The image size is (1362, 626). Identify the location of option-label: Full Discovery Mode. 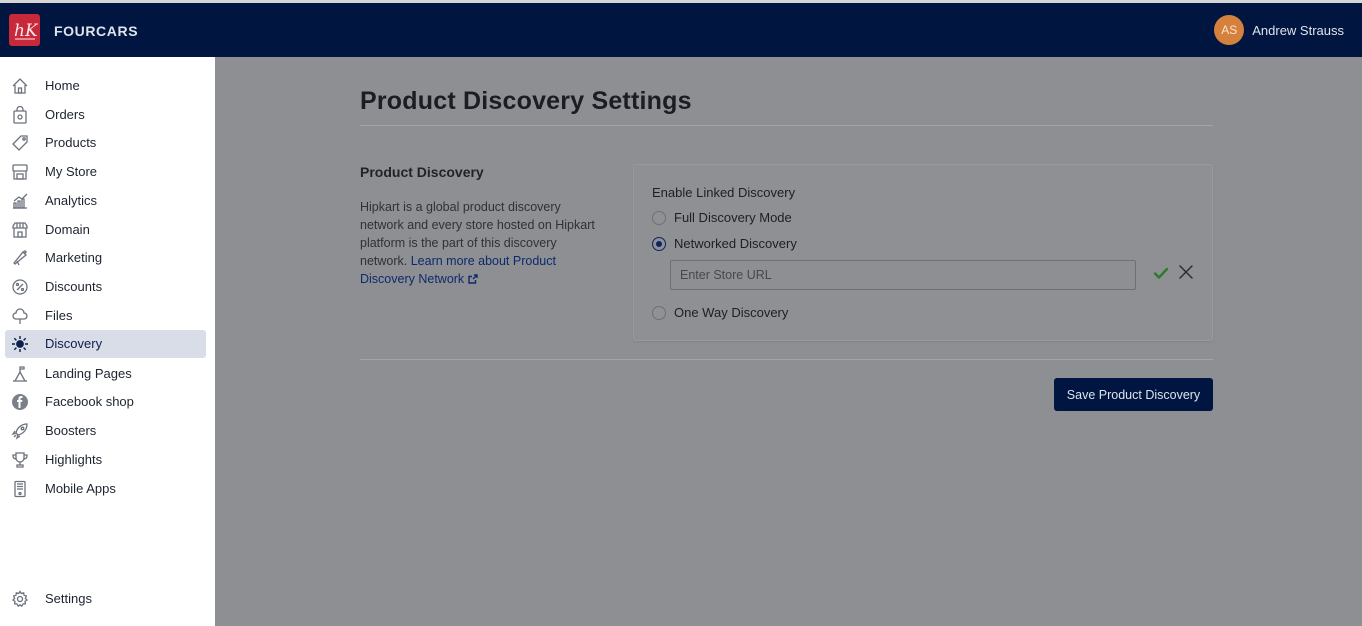
(733, 217).